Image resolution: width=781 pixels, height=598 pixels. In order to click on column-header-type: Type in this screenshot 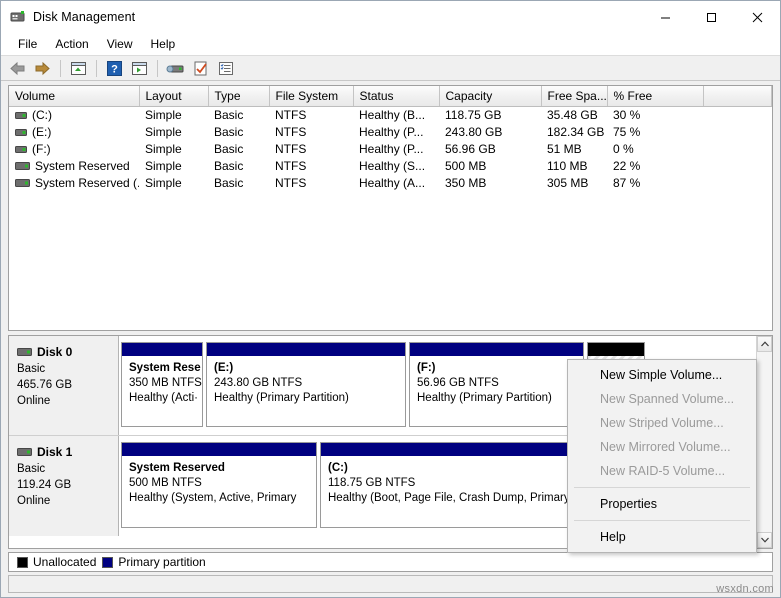, I will do `click(239, 96)`.